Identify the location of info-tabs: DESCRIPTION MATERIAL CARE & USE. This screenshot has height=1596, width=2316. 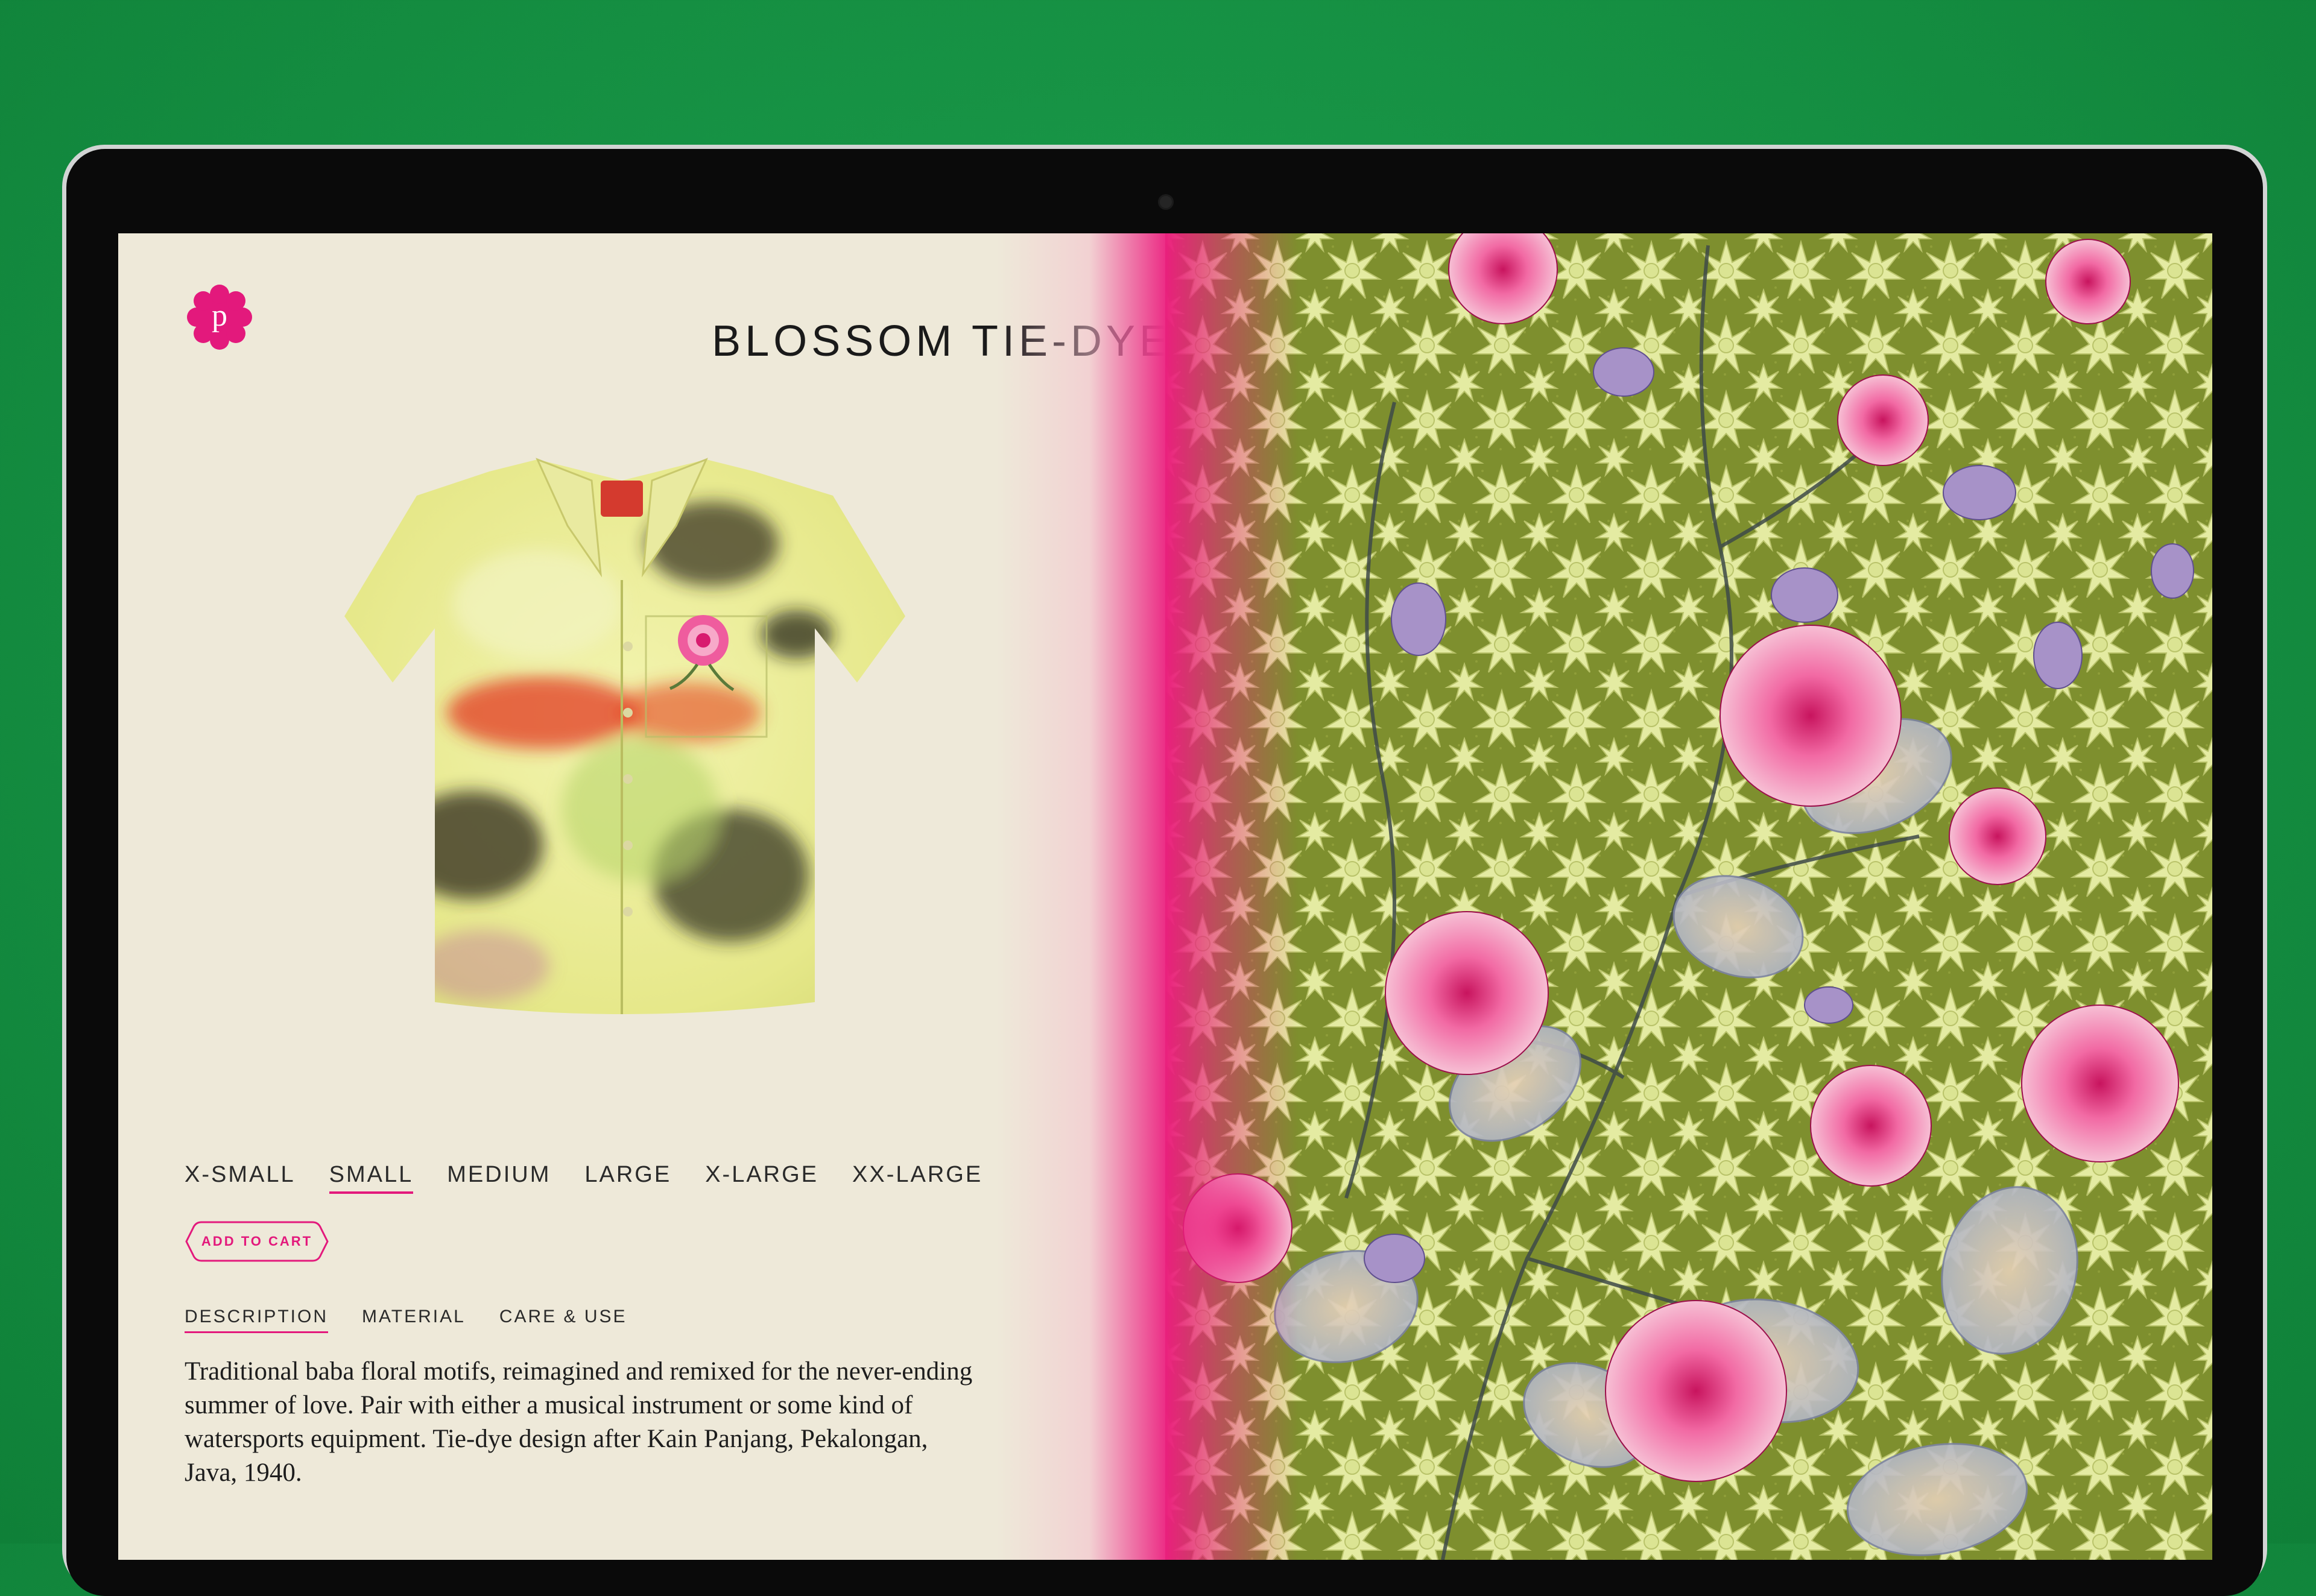
(406, 1320).